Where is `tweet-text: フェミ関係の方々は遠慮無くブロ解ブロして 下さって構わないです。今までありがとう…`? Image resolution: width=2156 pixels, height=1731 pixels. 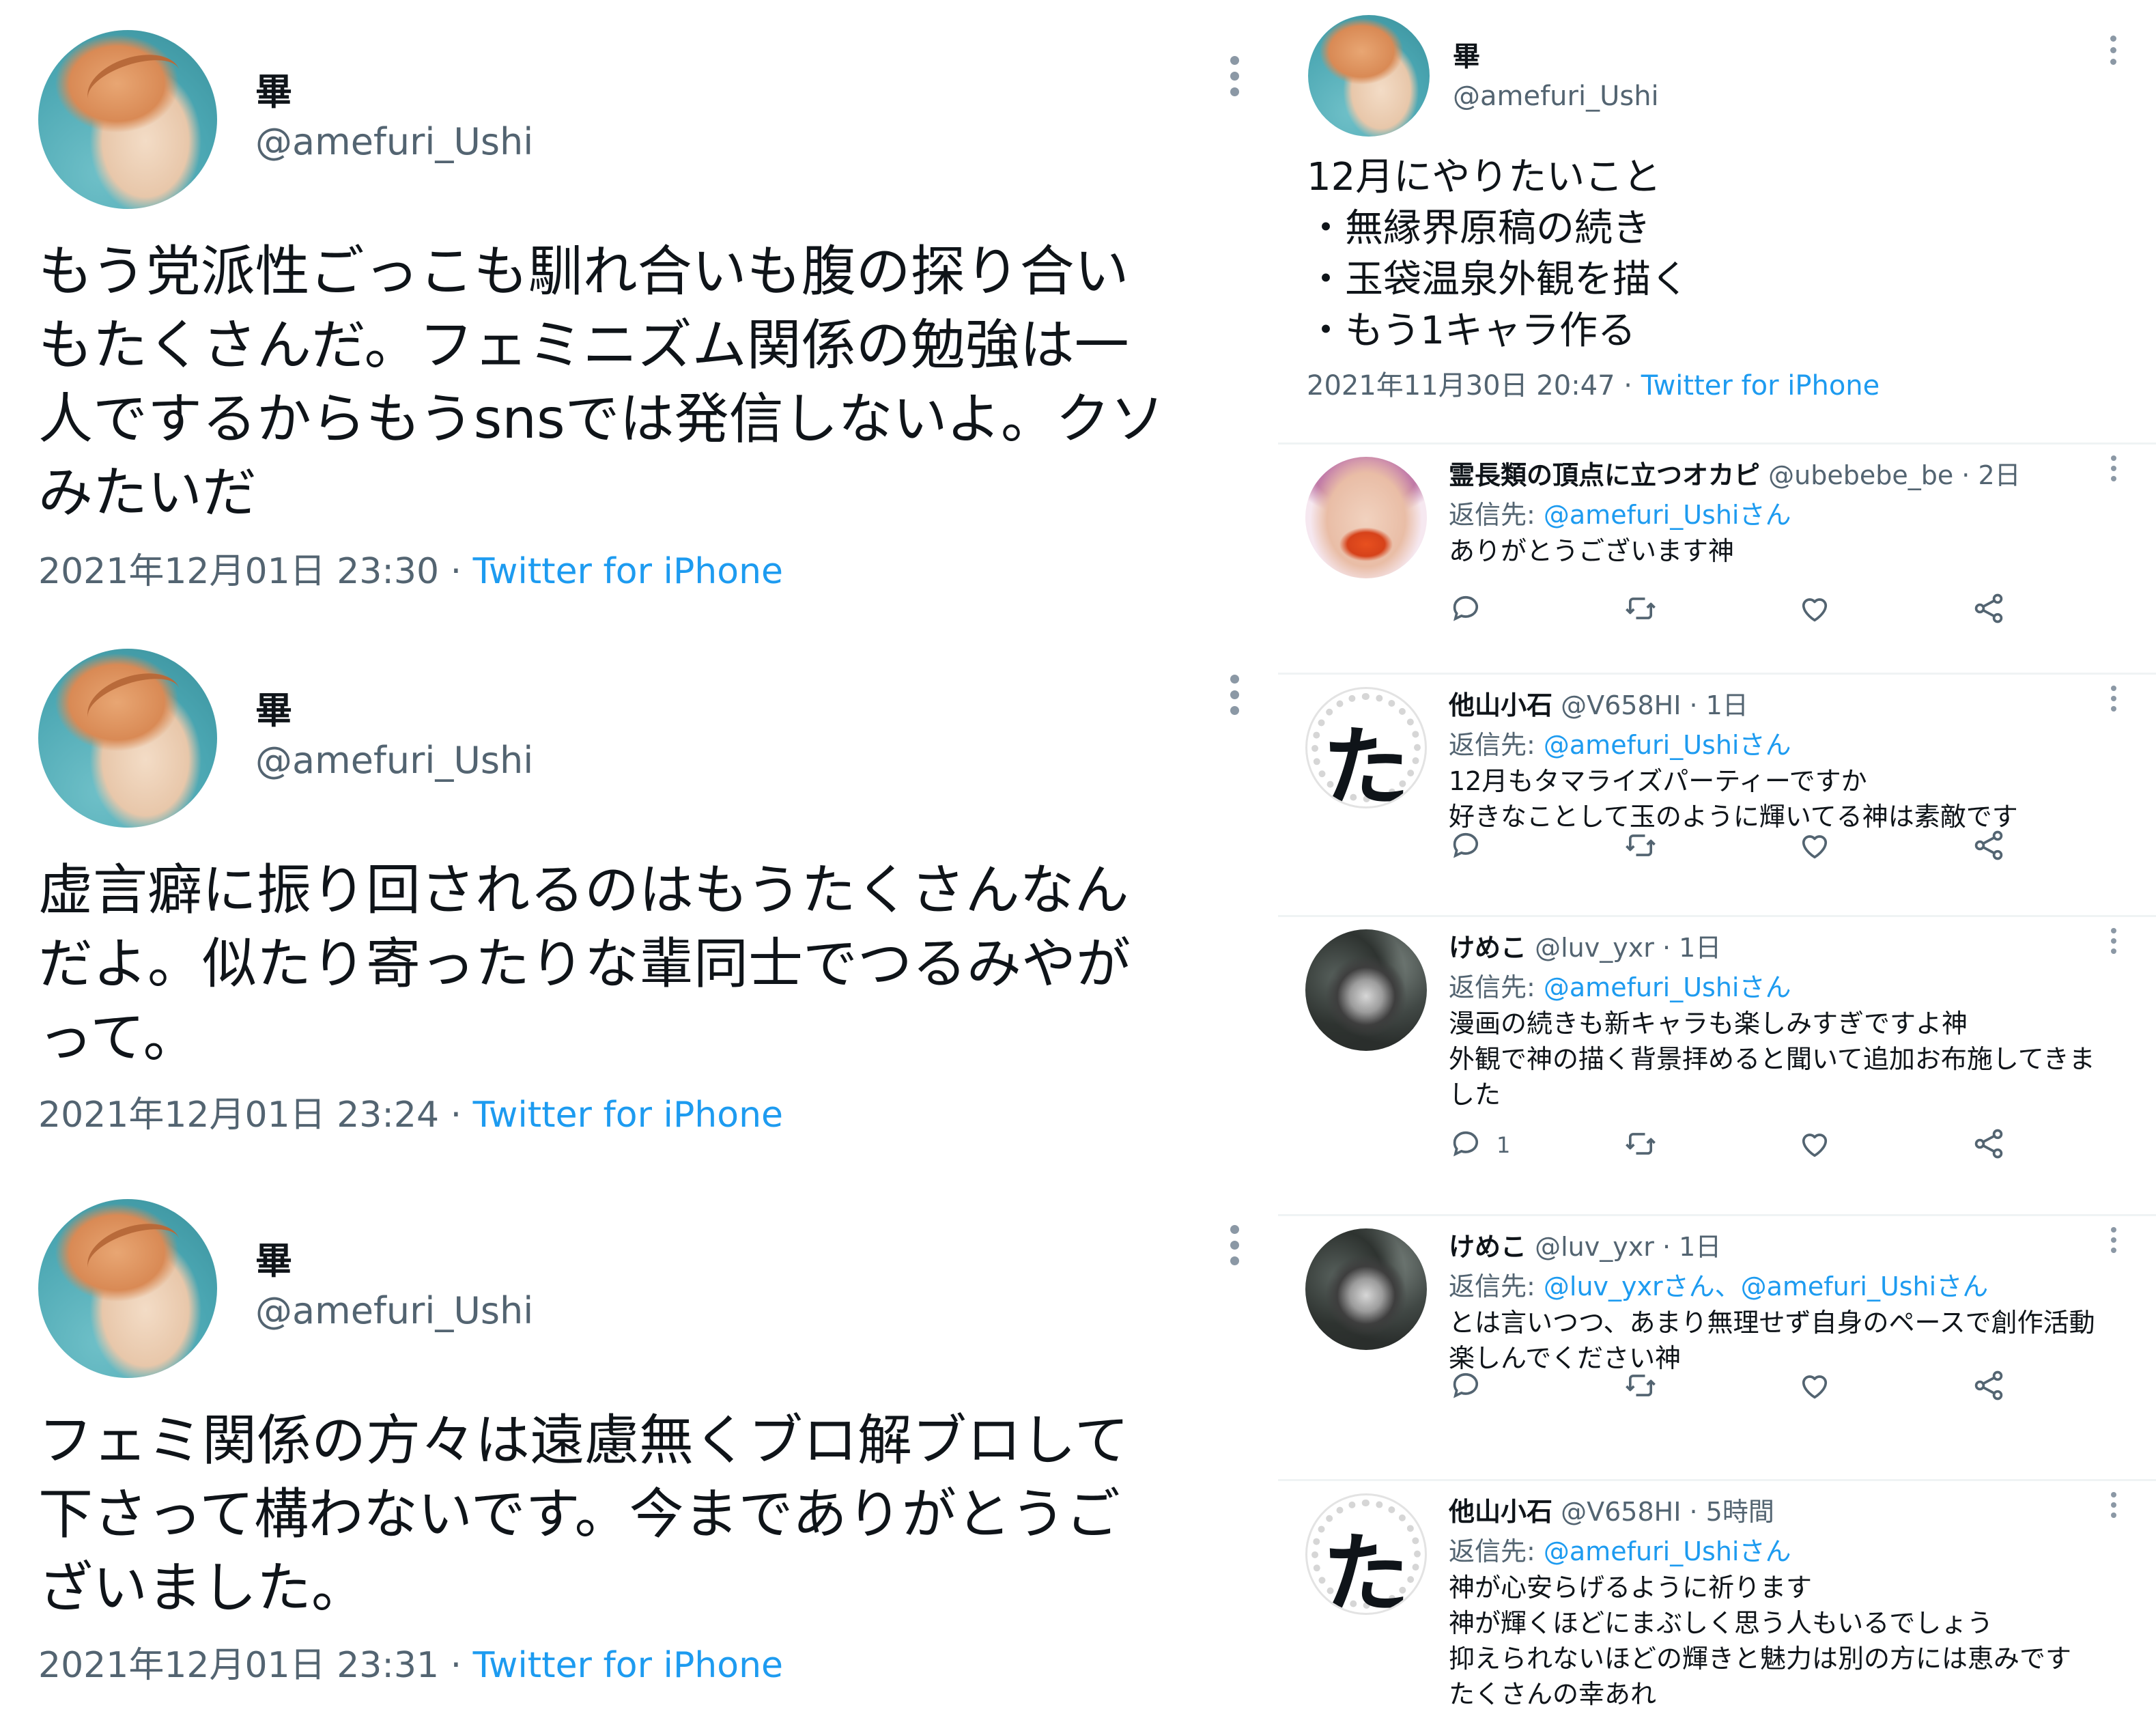 tweet-text: フェミ関係の方々は遠慮無くブロ解ブロして 下さって構わないです。今までありがとう… is located at coordinates (583, 1514).